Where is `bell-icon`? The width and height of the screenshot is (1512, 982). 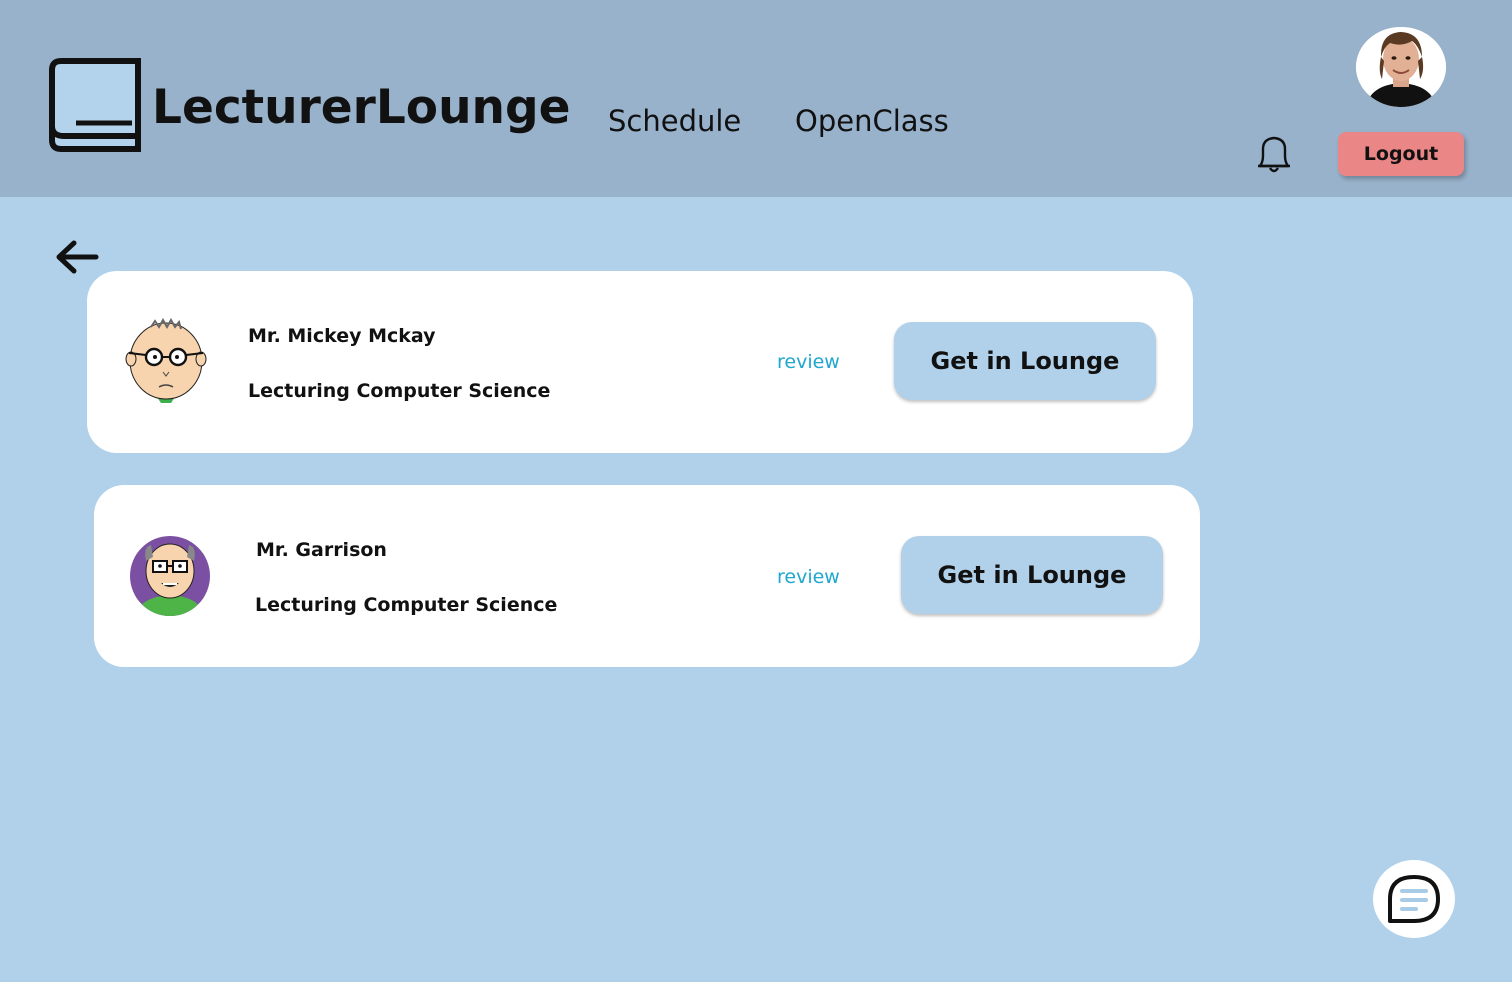
bell-icon is located at coordinates (1274, 154).